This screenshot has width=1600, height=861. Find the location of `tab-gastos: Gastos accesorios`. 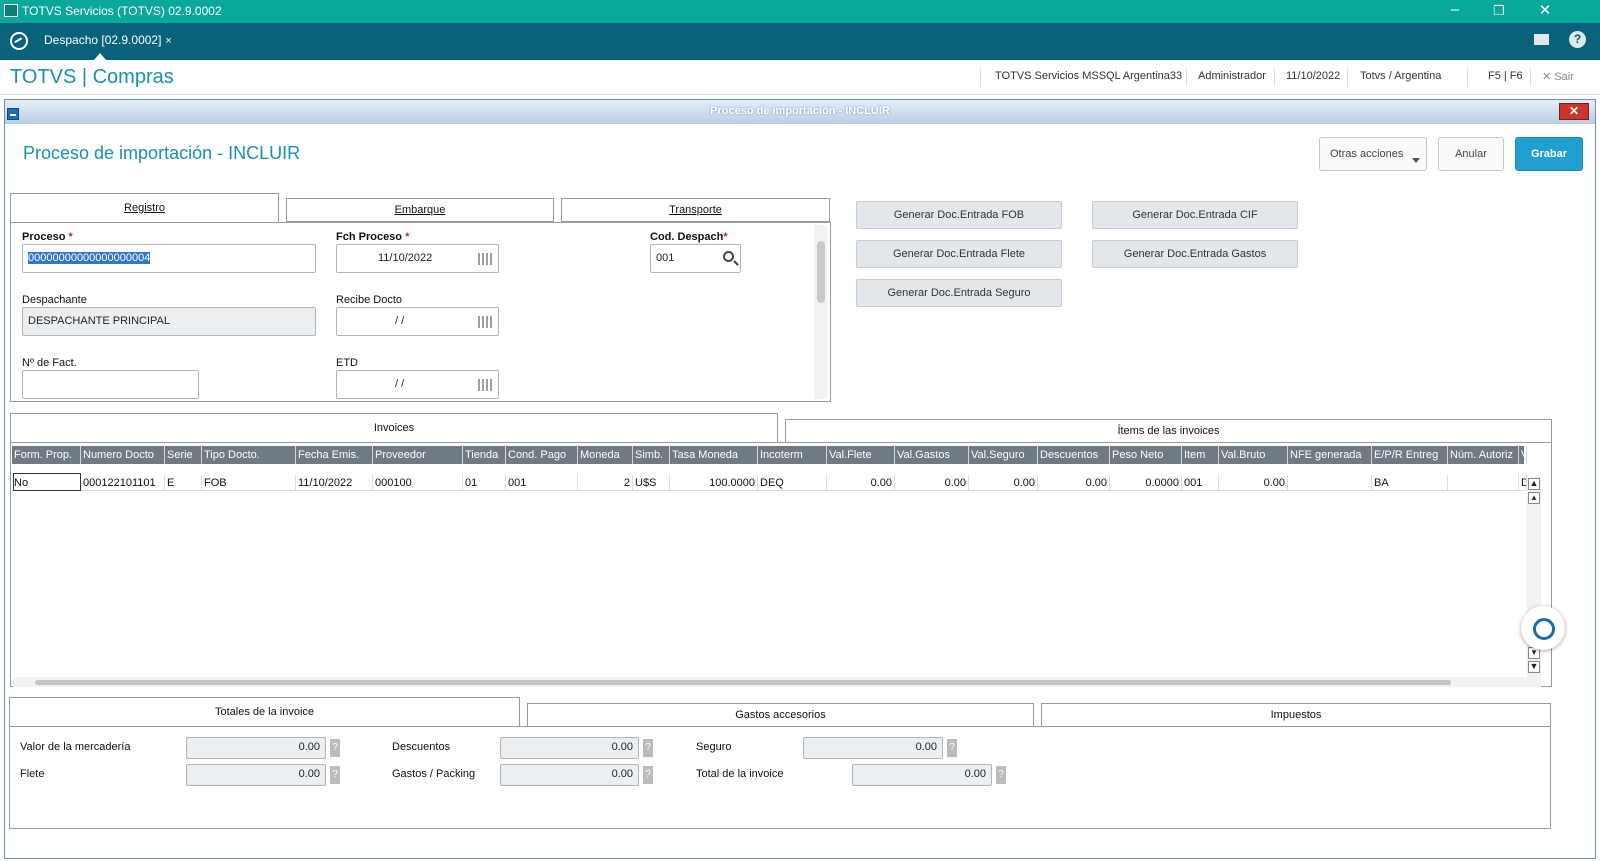

tab-gastos: Gastos accesorios is located at coordinates (780, 715).